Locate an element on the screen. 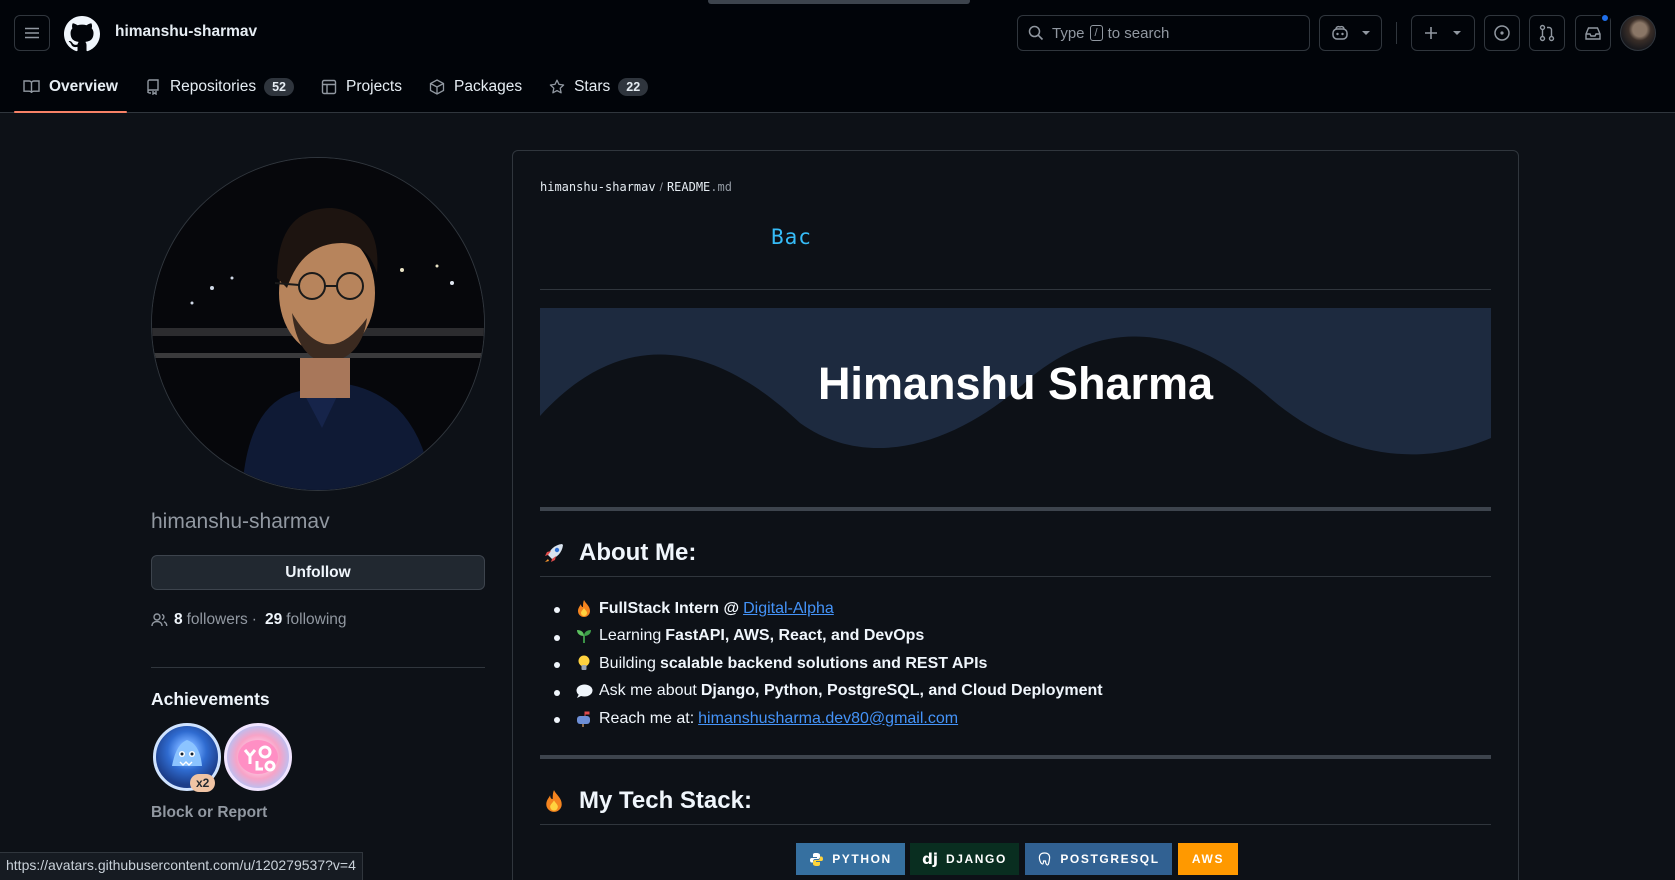  aws-badge: AWS is located at coordinates (1208, 859).